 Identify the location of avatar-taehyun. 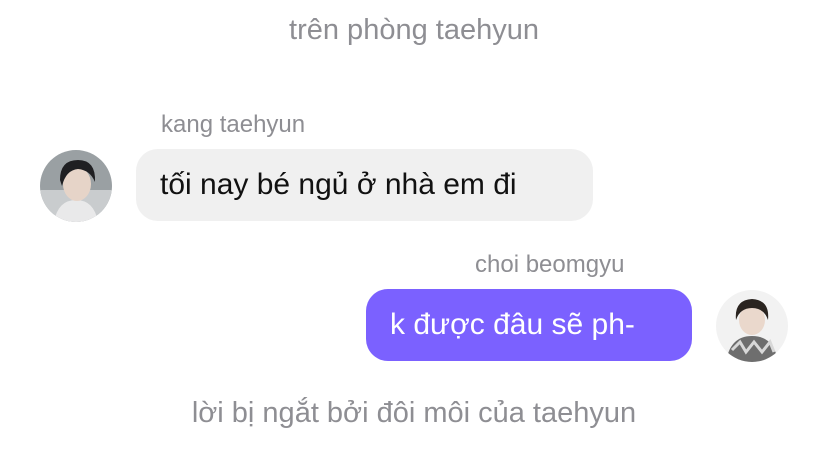
(76, 186).